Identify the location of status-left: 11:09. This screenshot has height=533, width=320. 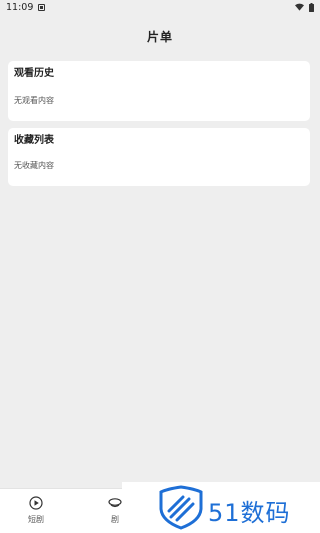
(26, 7).